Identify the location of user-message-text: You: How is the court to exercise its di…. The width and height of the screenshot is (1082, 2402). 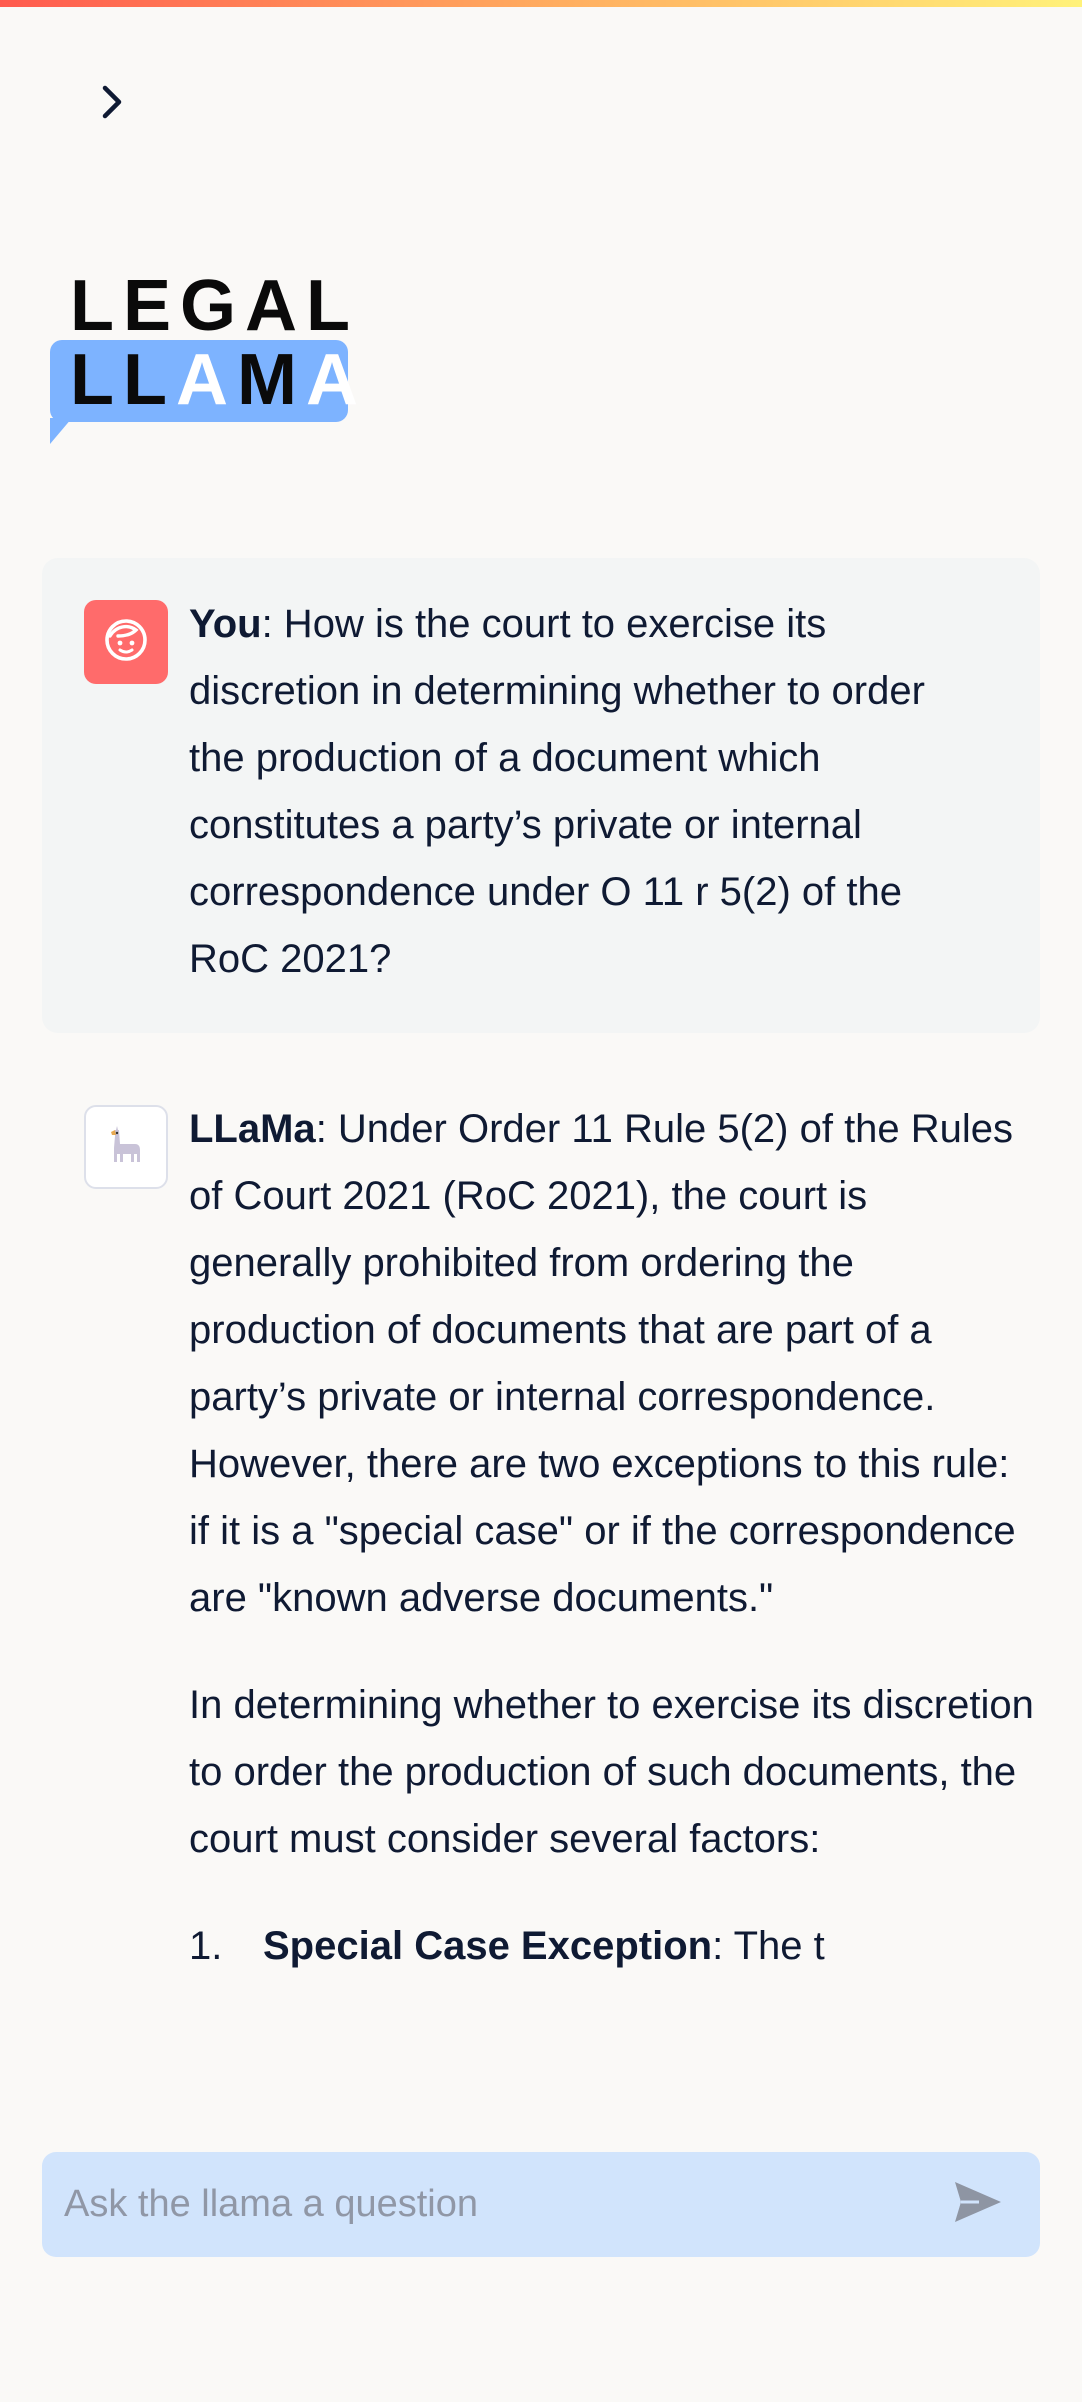
(584, 792).